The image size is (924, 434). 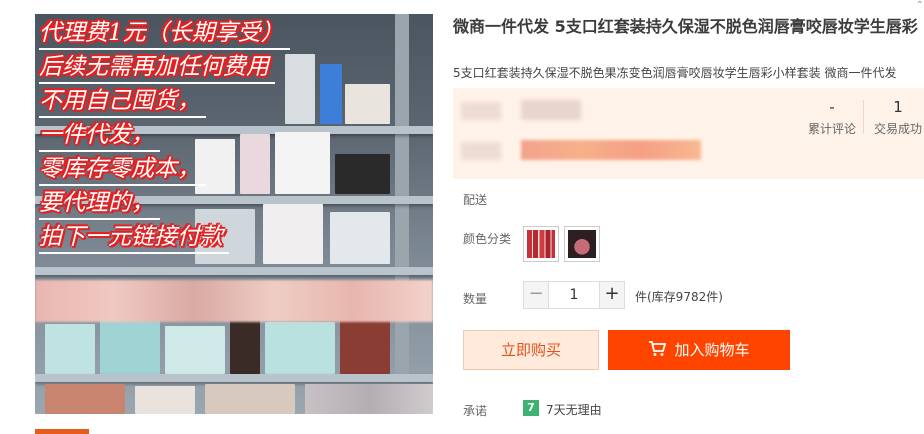 I want to click on buy-now-button: 立即购买, so click(x=531, y=350).